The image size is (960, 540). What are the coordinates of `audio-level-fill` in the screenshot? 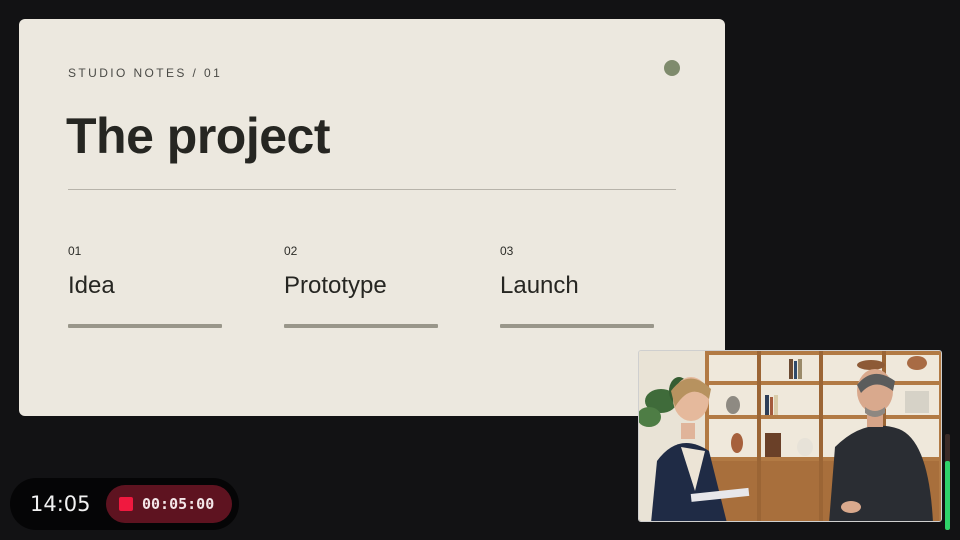 It's located at (947, 495).